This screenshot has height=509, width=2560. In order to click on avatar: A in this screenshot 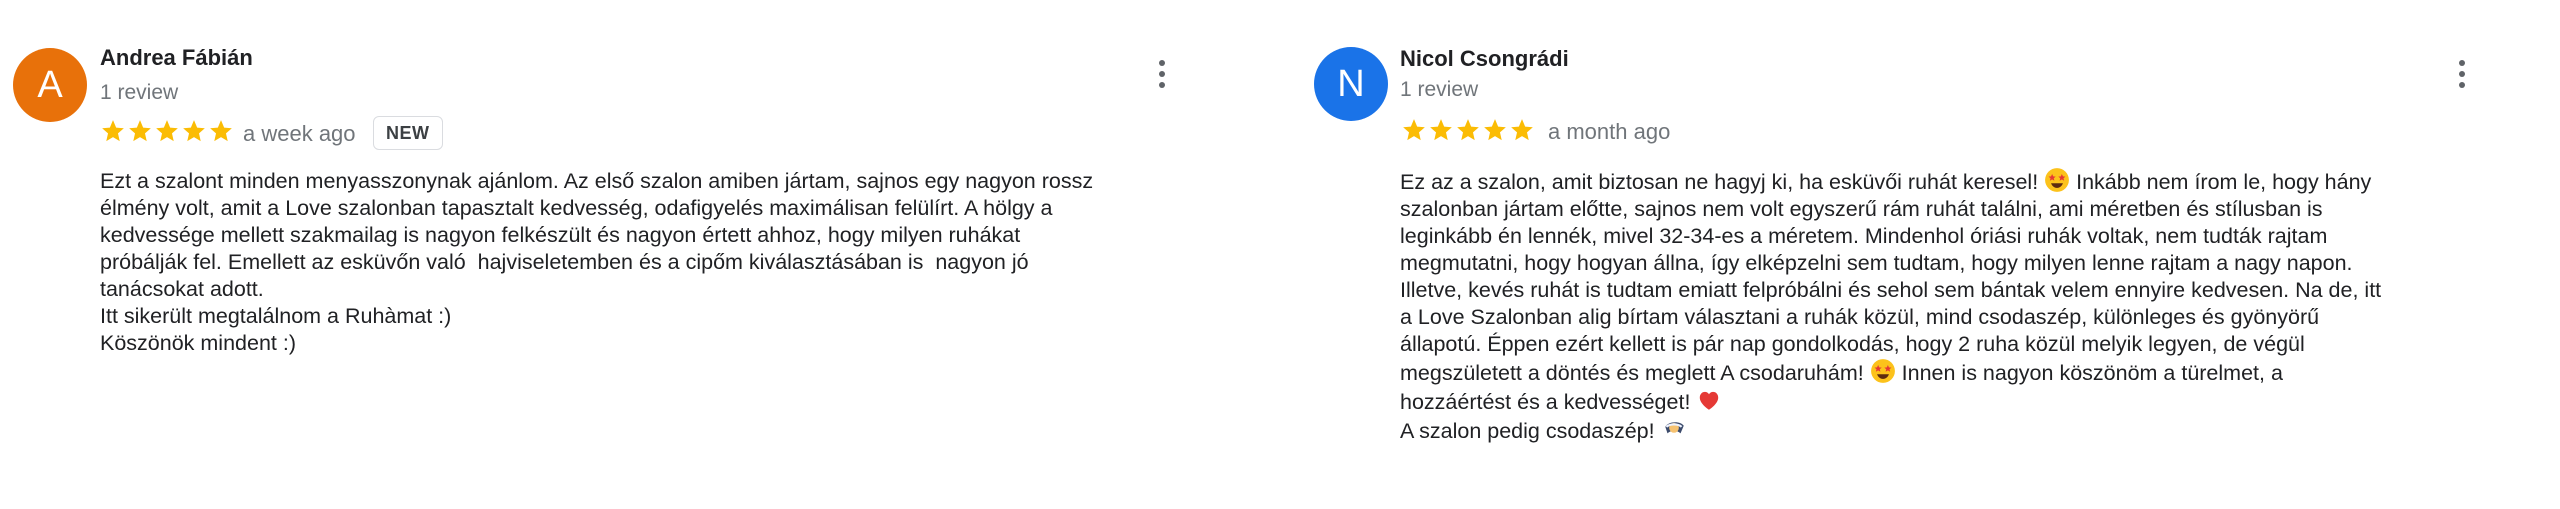, I will do `click(50, 85)`.